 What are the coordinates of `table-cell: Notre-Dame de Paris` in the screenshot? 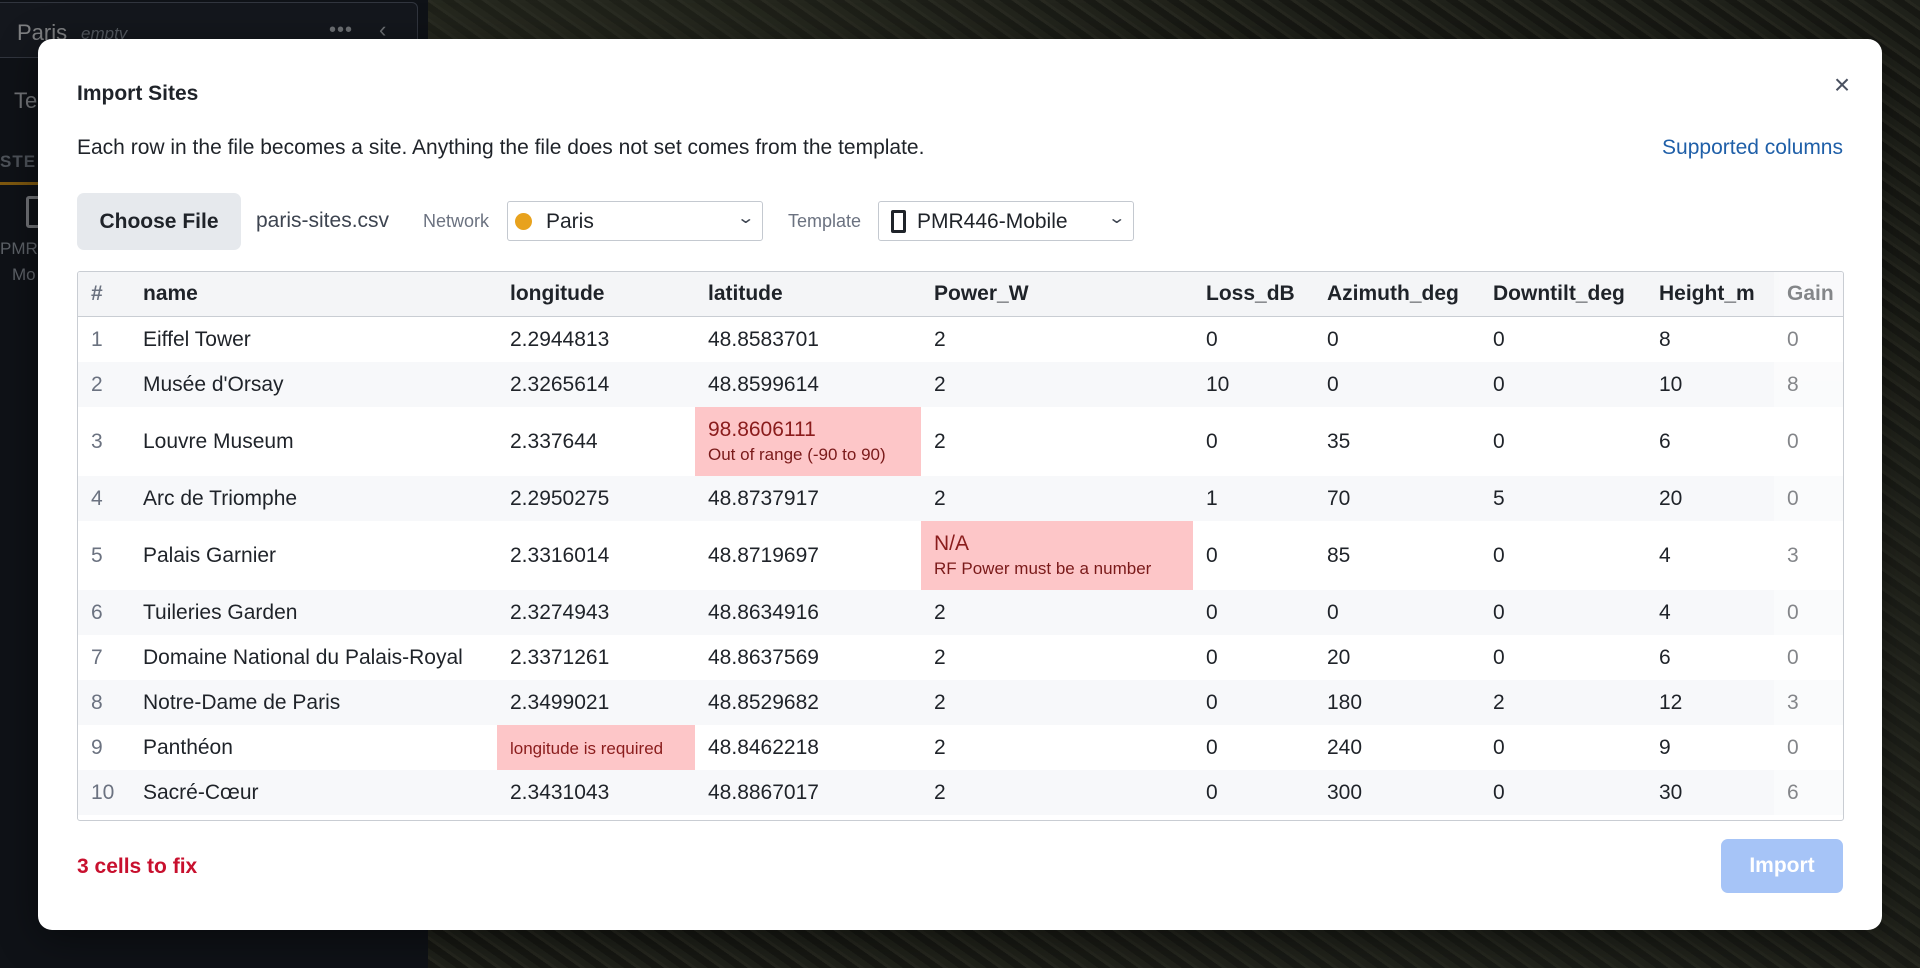 It's located at (313, 702).